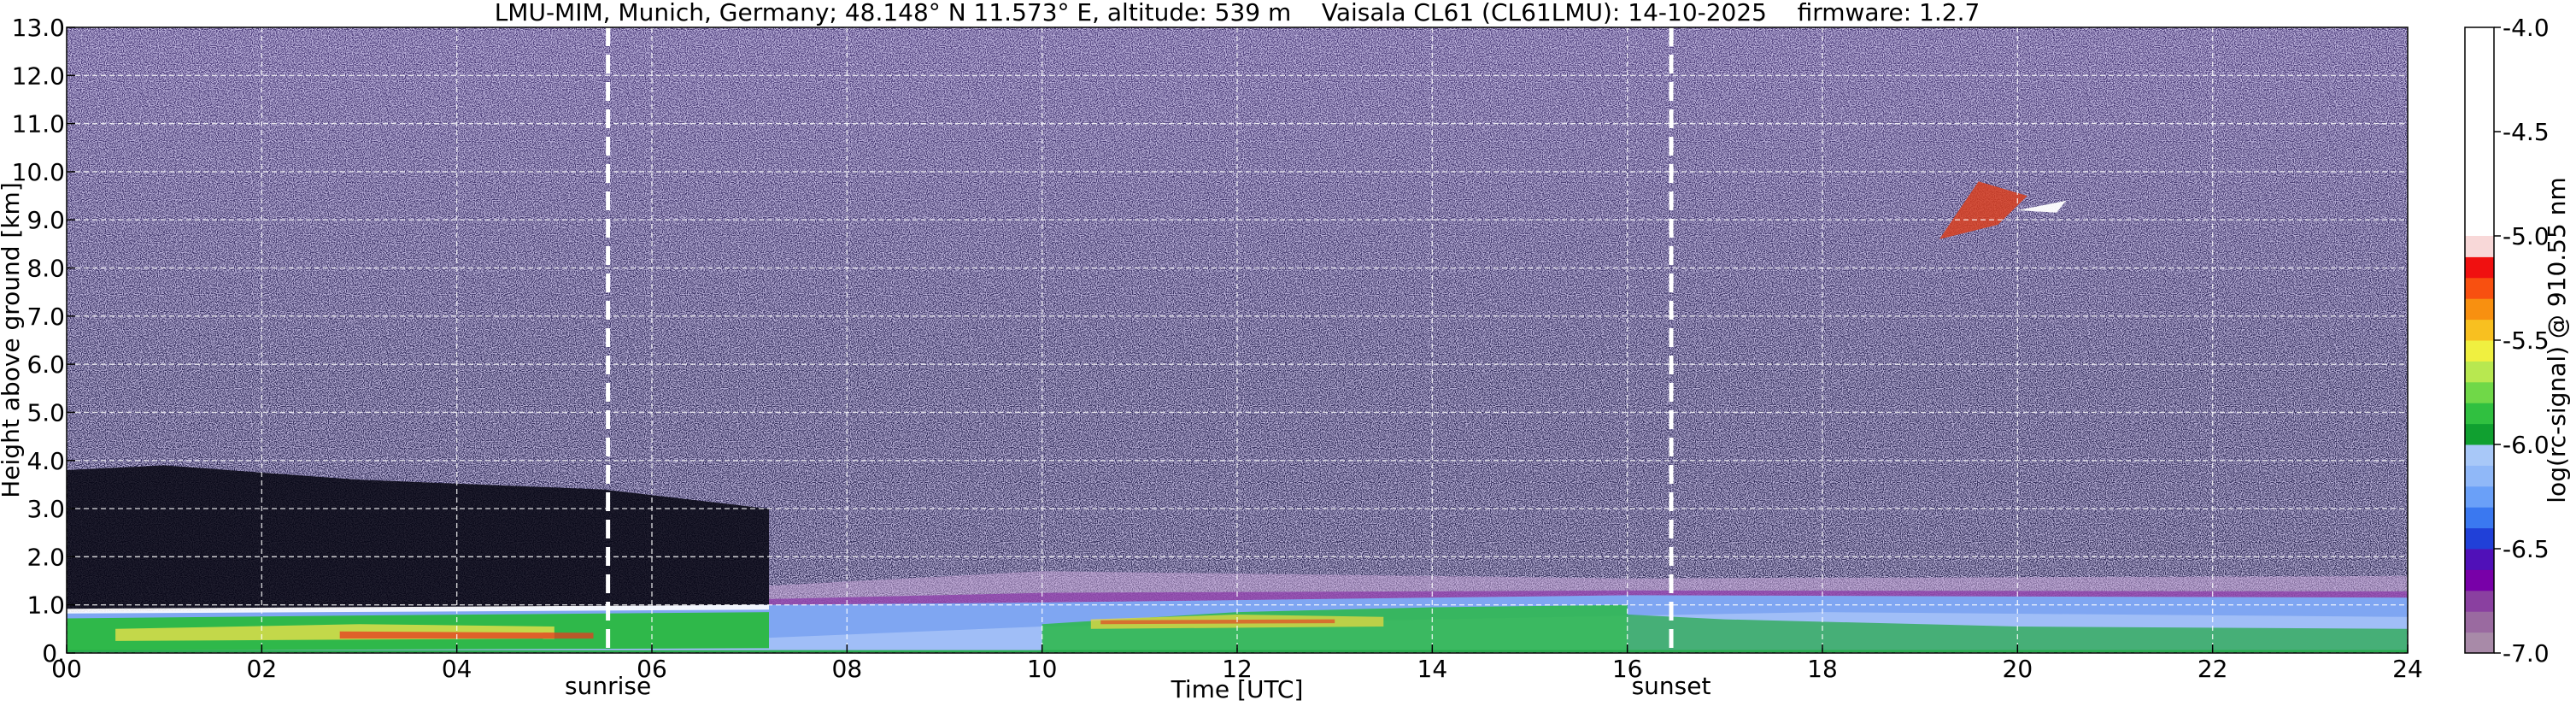  I want to click on colorbar-tick-label: -4.0, so click(2526, 28).